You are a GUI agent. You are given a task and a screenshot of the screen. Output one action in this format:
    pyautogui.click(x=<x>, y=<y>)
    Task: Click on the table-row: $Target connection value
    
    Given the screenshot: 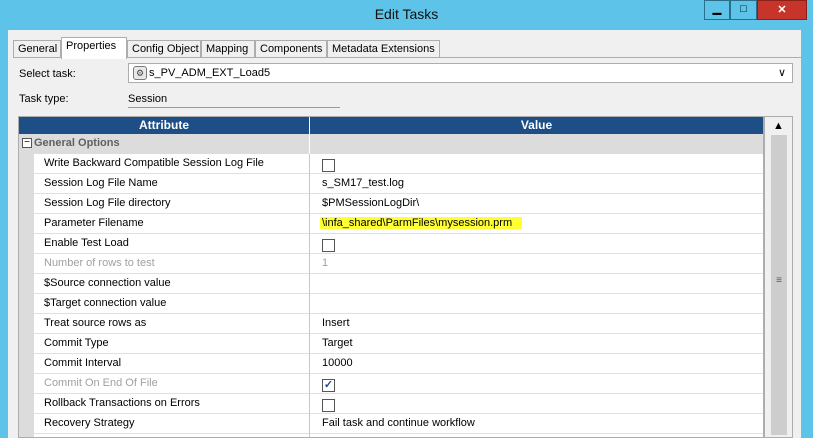 What is the action you would take?
    pyautogui.click(x=398, y=304)
    